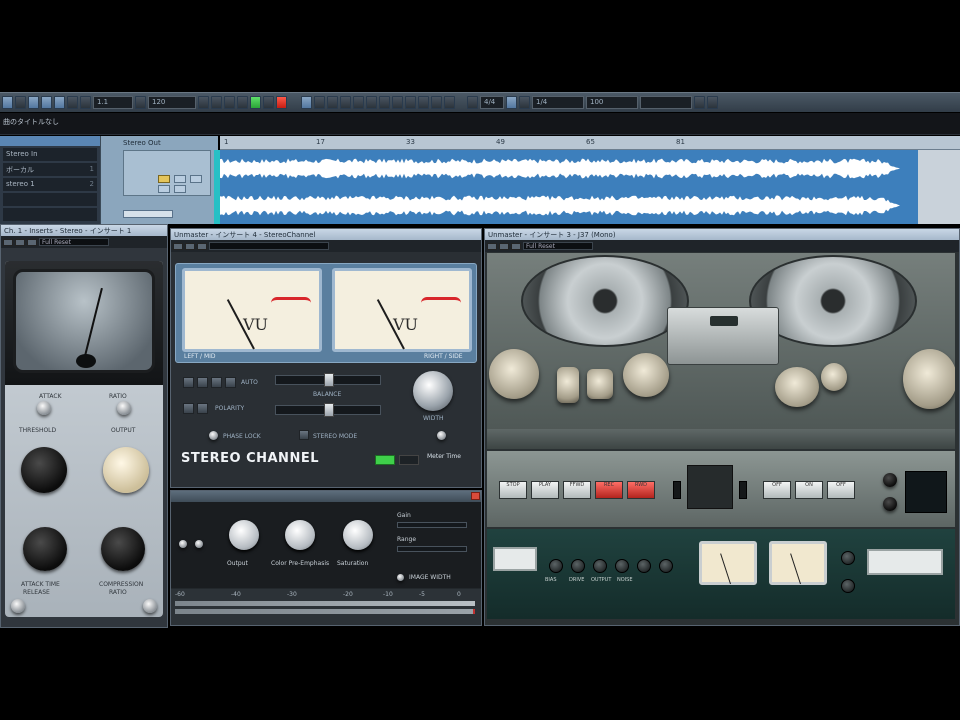  I want to click on noise-knob, so click(622, 566).